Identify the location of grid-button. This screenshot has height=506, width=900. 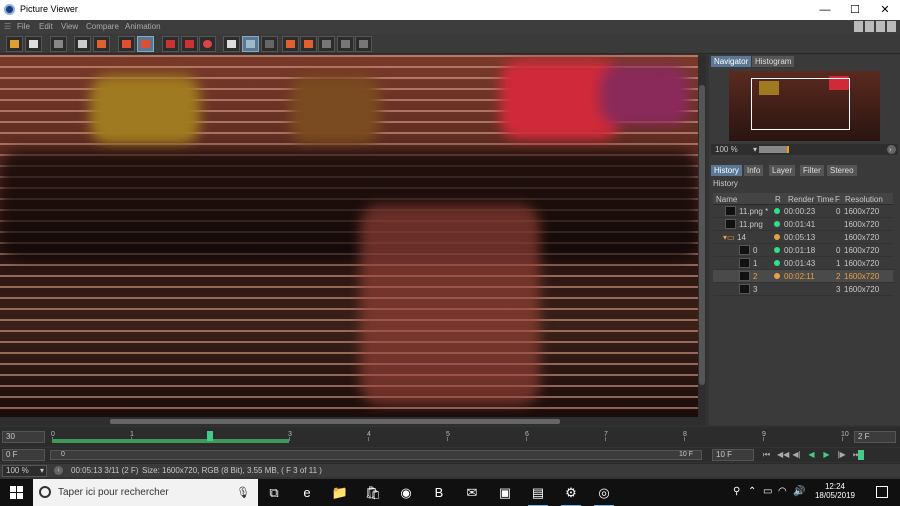
(326, 44).